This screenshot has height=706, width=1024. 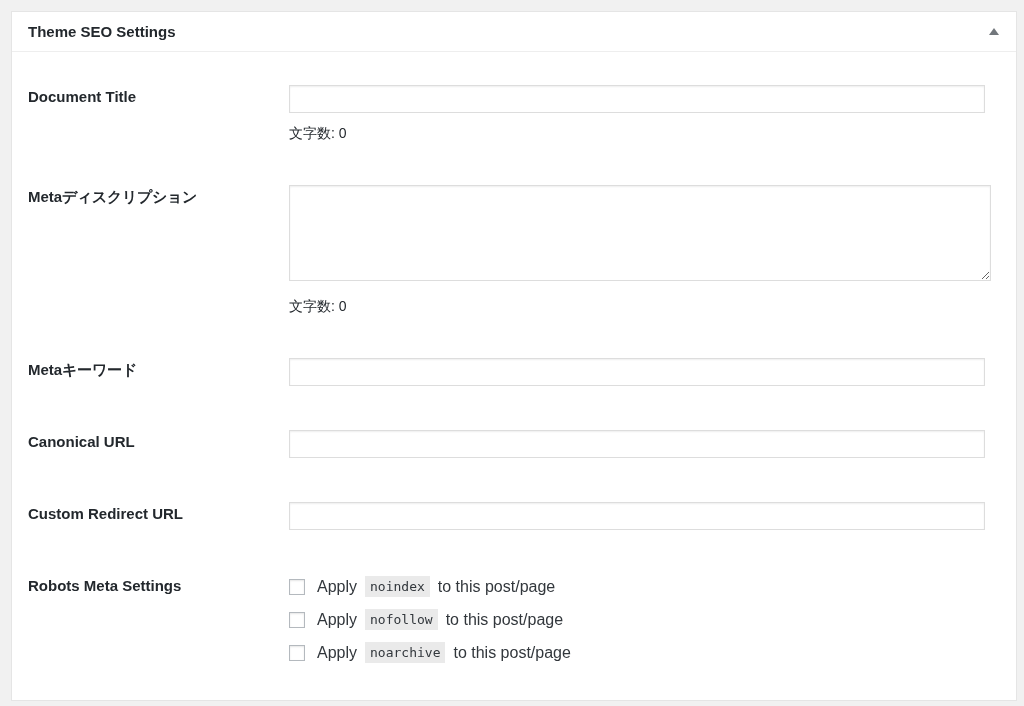 What do you see at coordinates (82, 442) in the screenshot?
I see `field-label: Canonical URL` at bounding box center [82, 442].